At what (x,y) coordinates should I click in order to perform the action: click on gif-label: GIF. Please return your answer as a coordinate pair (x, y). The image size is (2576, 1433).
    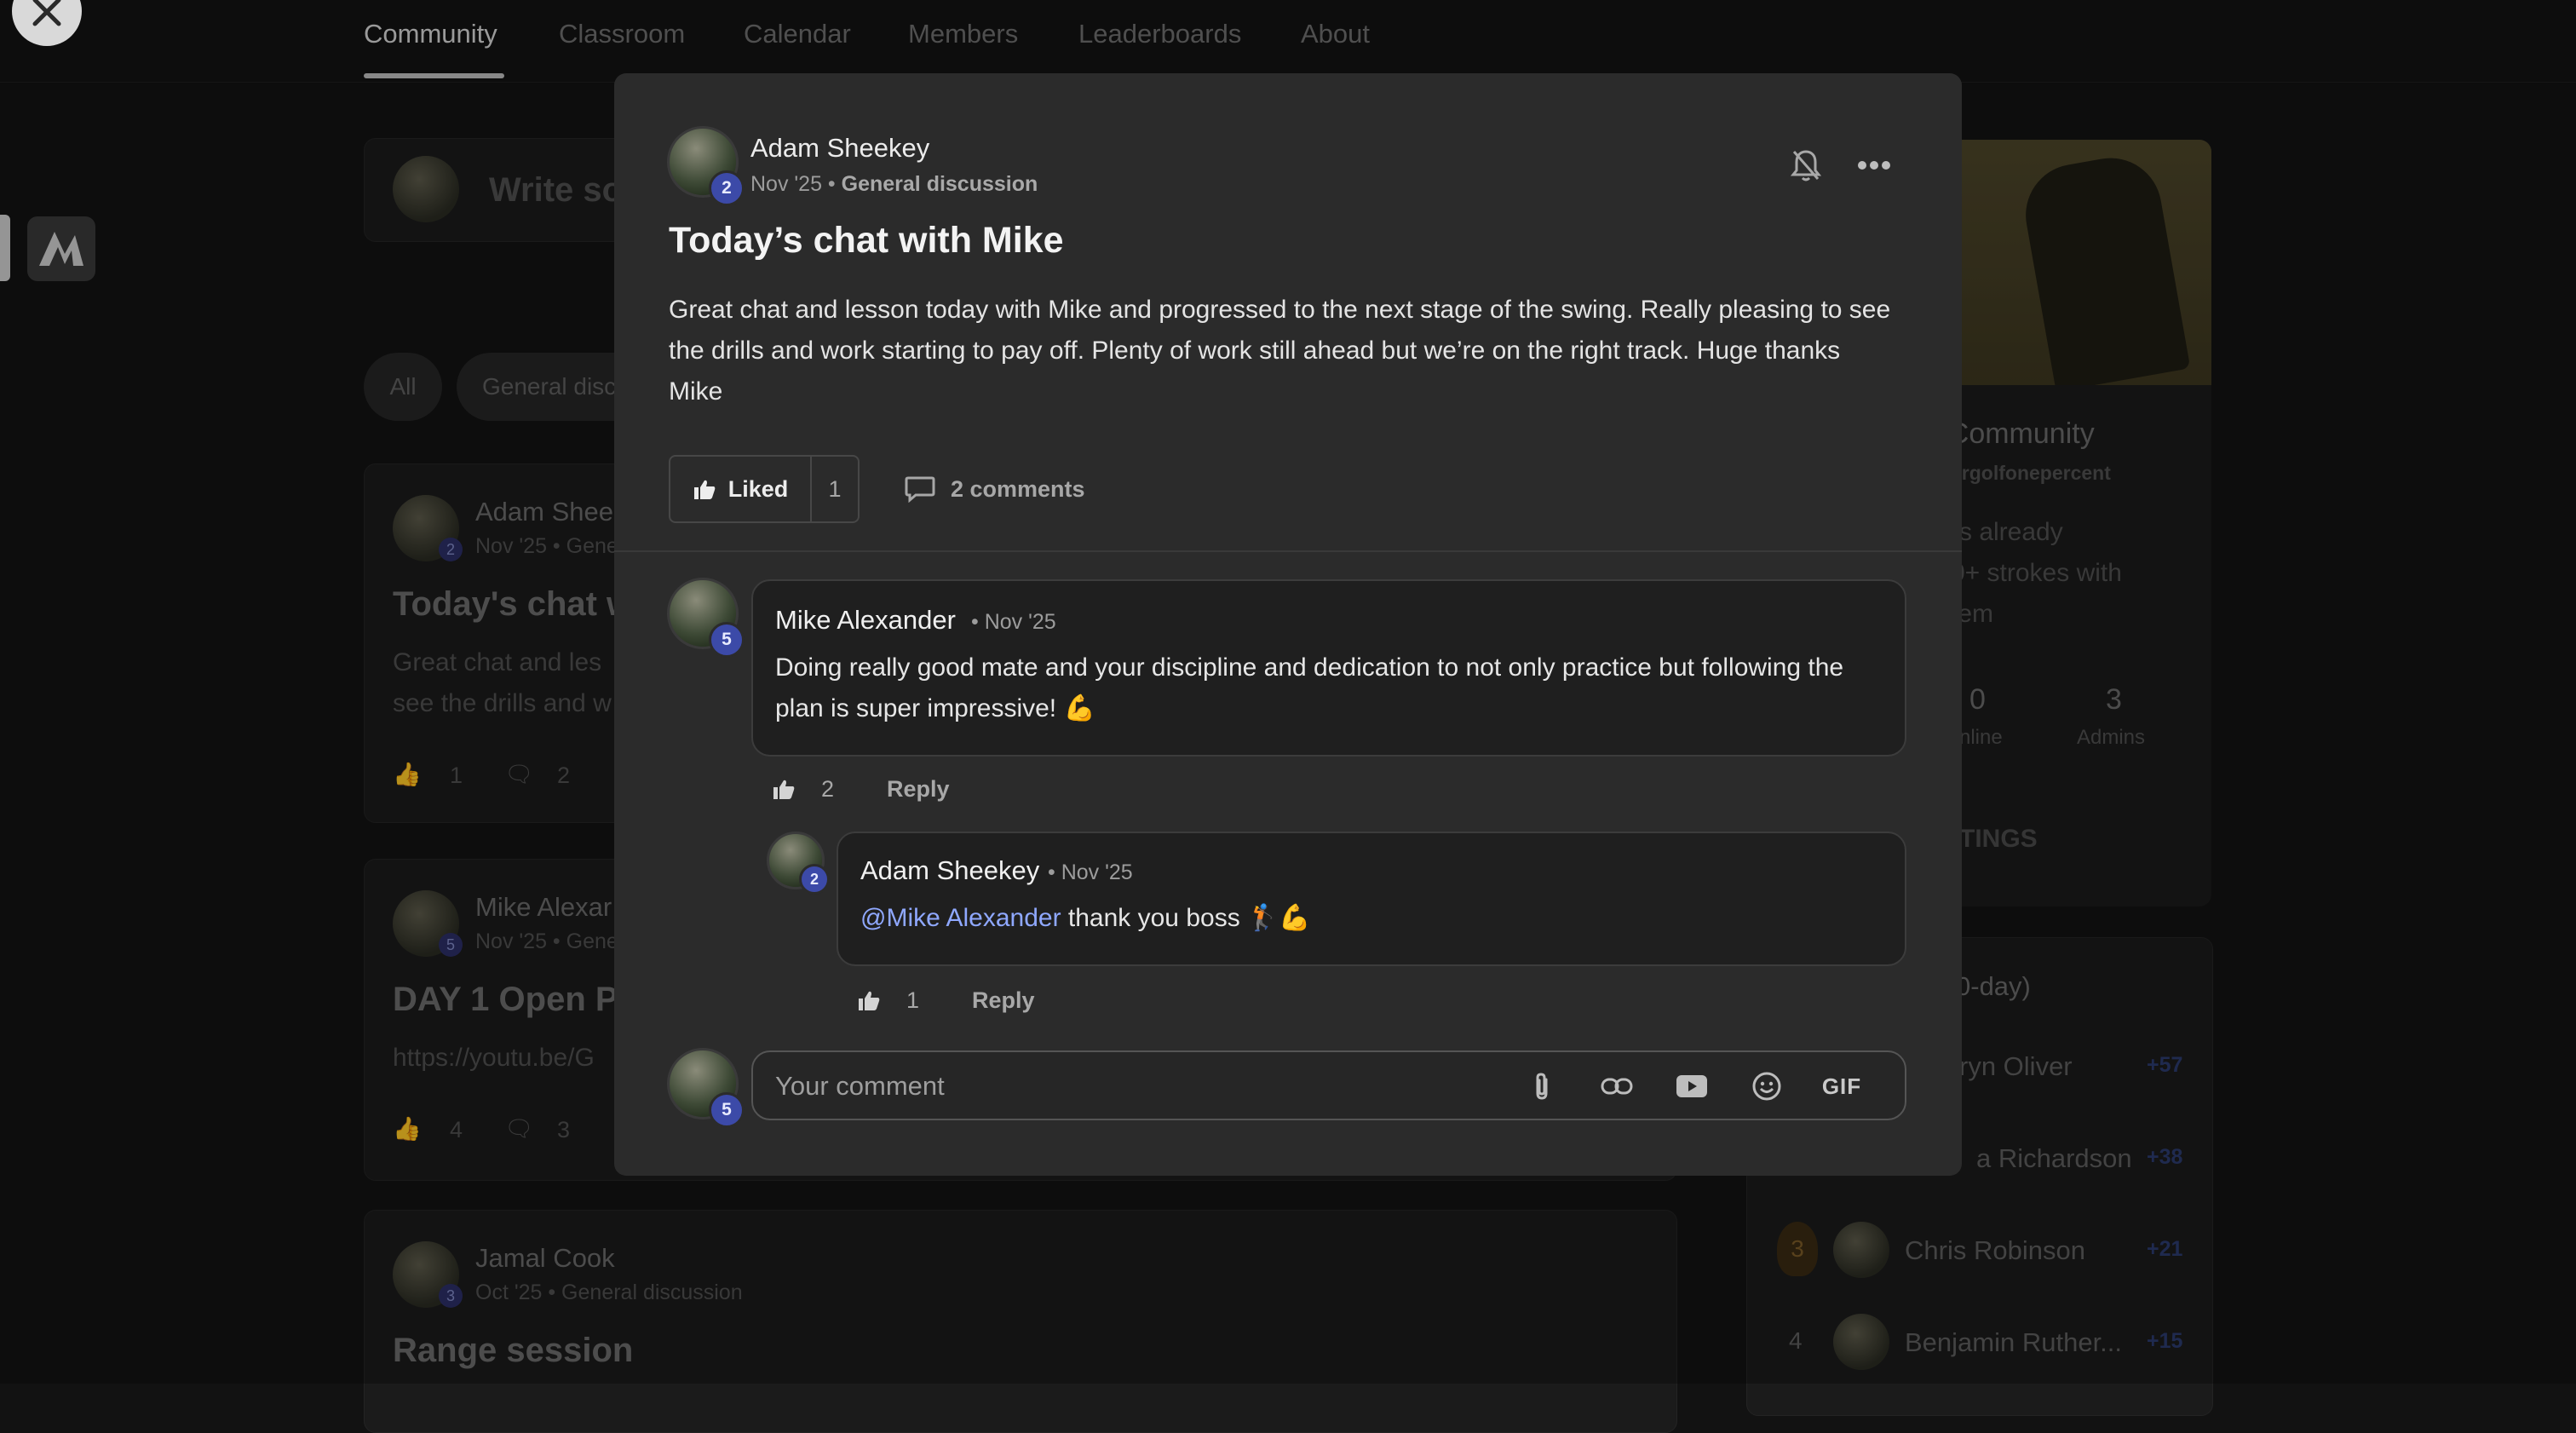
    Looking at the image, I should click on (1841, 1086).